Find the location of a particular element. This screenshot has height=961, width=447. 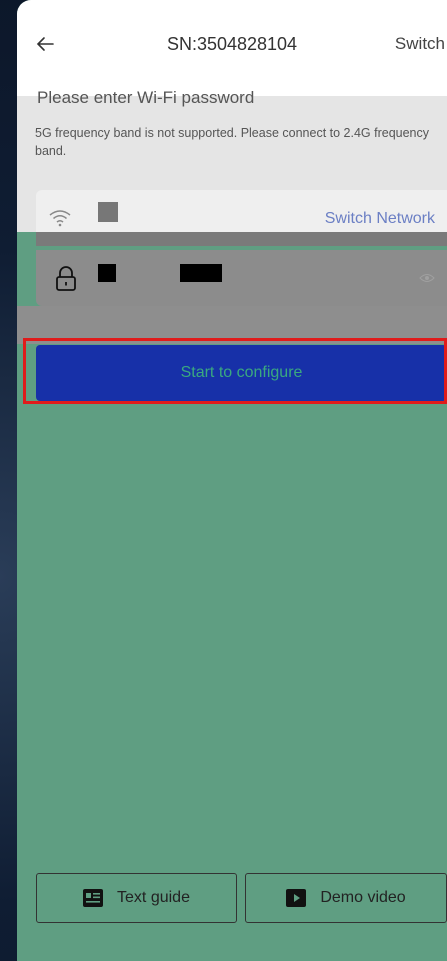

text-guide-content: Text guide is located at coordinates (136, 898).